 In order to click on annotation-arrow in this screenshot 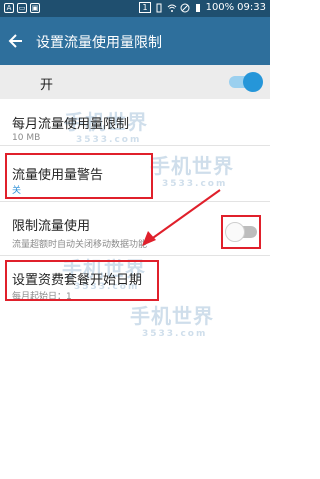, I will do `click(181, 217)`.